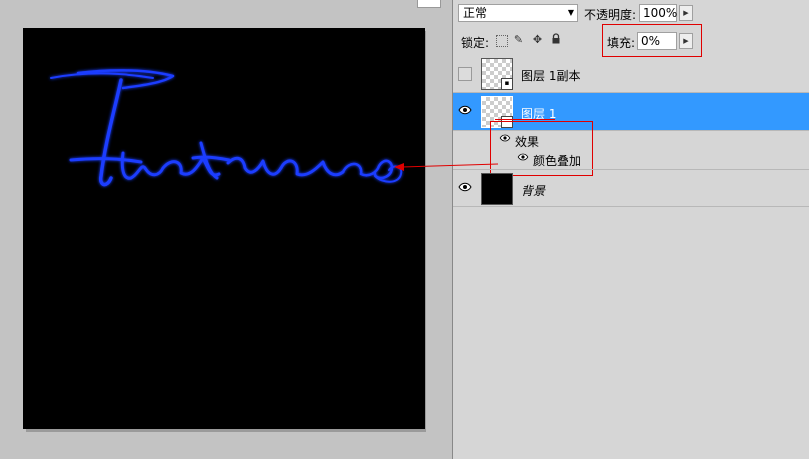 Image resolution: width=809 pixels, height=459 pixels. I want to click on annotation-line, so click(525, 119).